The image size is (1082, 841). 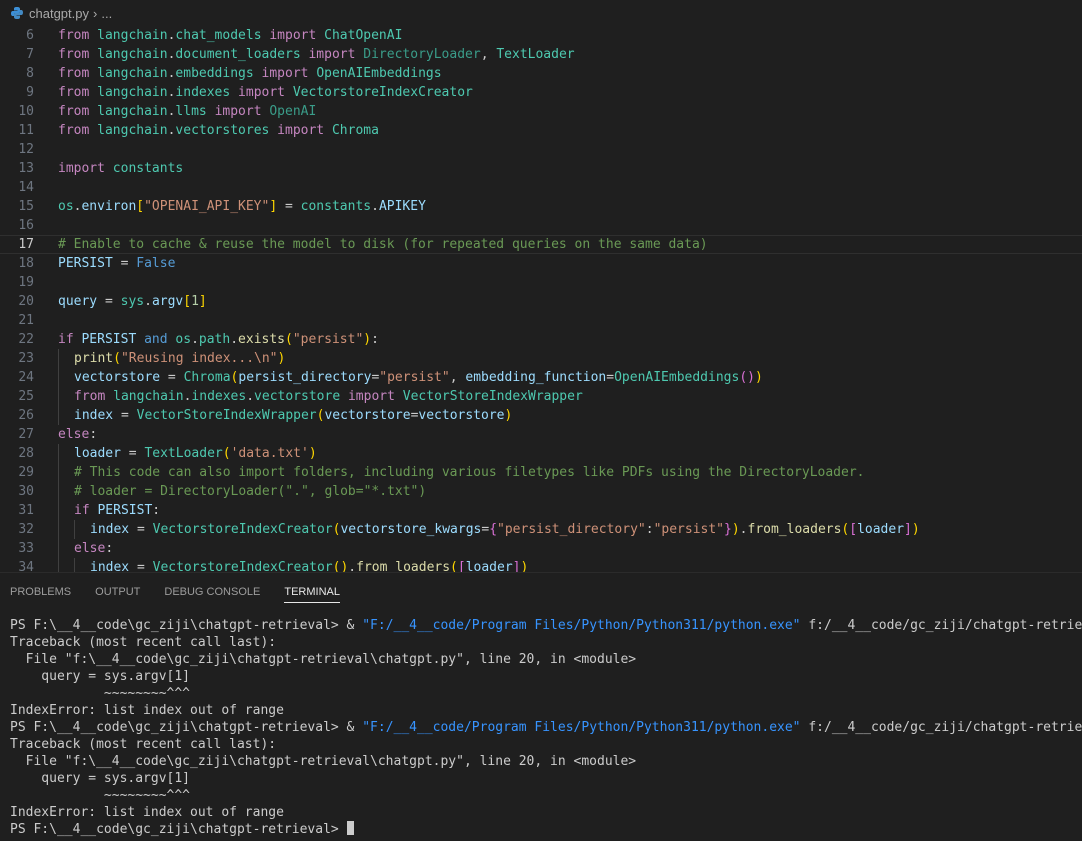 What do you see at coordinates (350, 828) in the screenshot?
I see `terminal-cursor` at bounding box center [350, 828].